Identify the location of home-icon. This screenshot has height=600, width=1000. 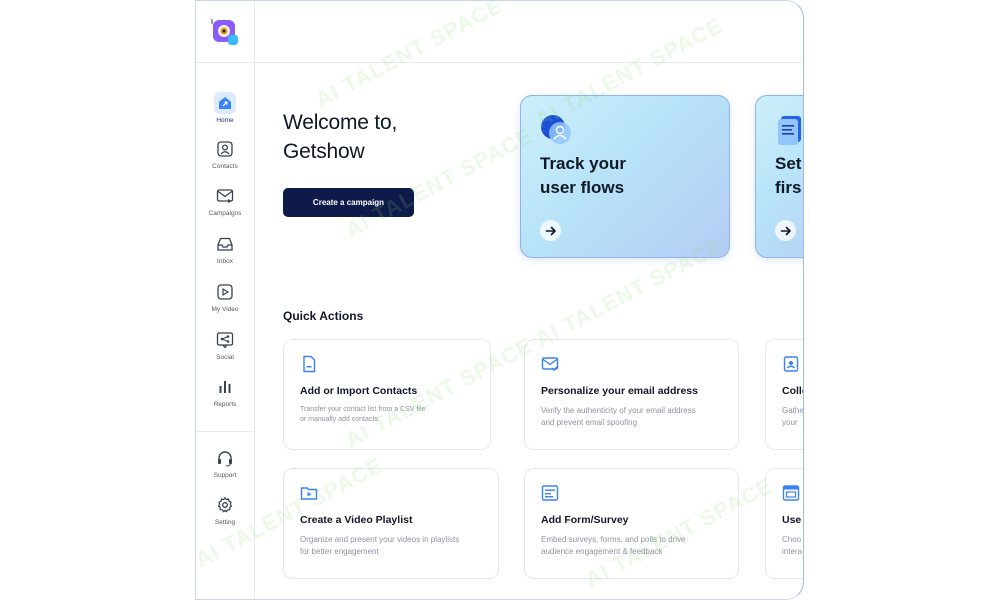
(225, 103).